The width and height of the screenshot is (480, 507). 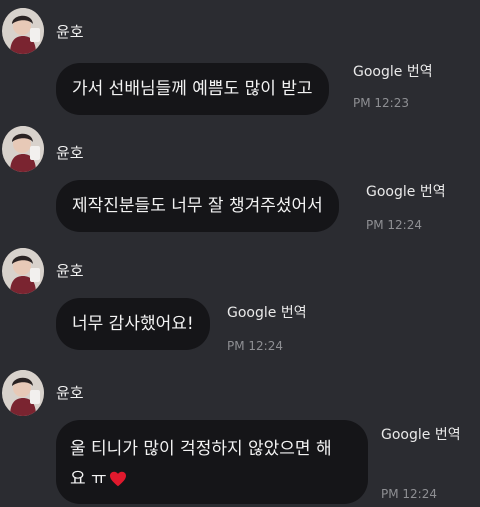 I want to click on message-line-text: 요 ㅠ, so click(x=88, y=479).